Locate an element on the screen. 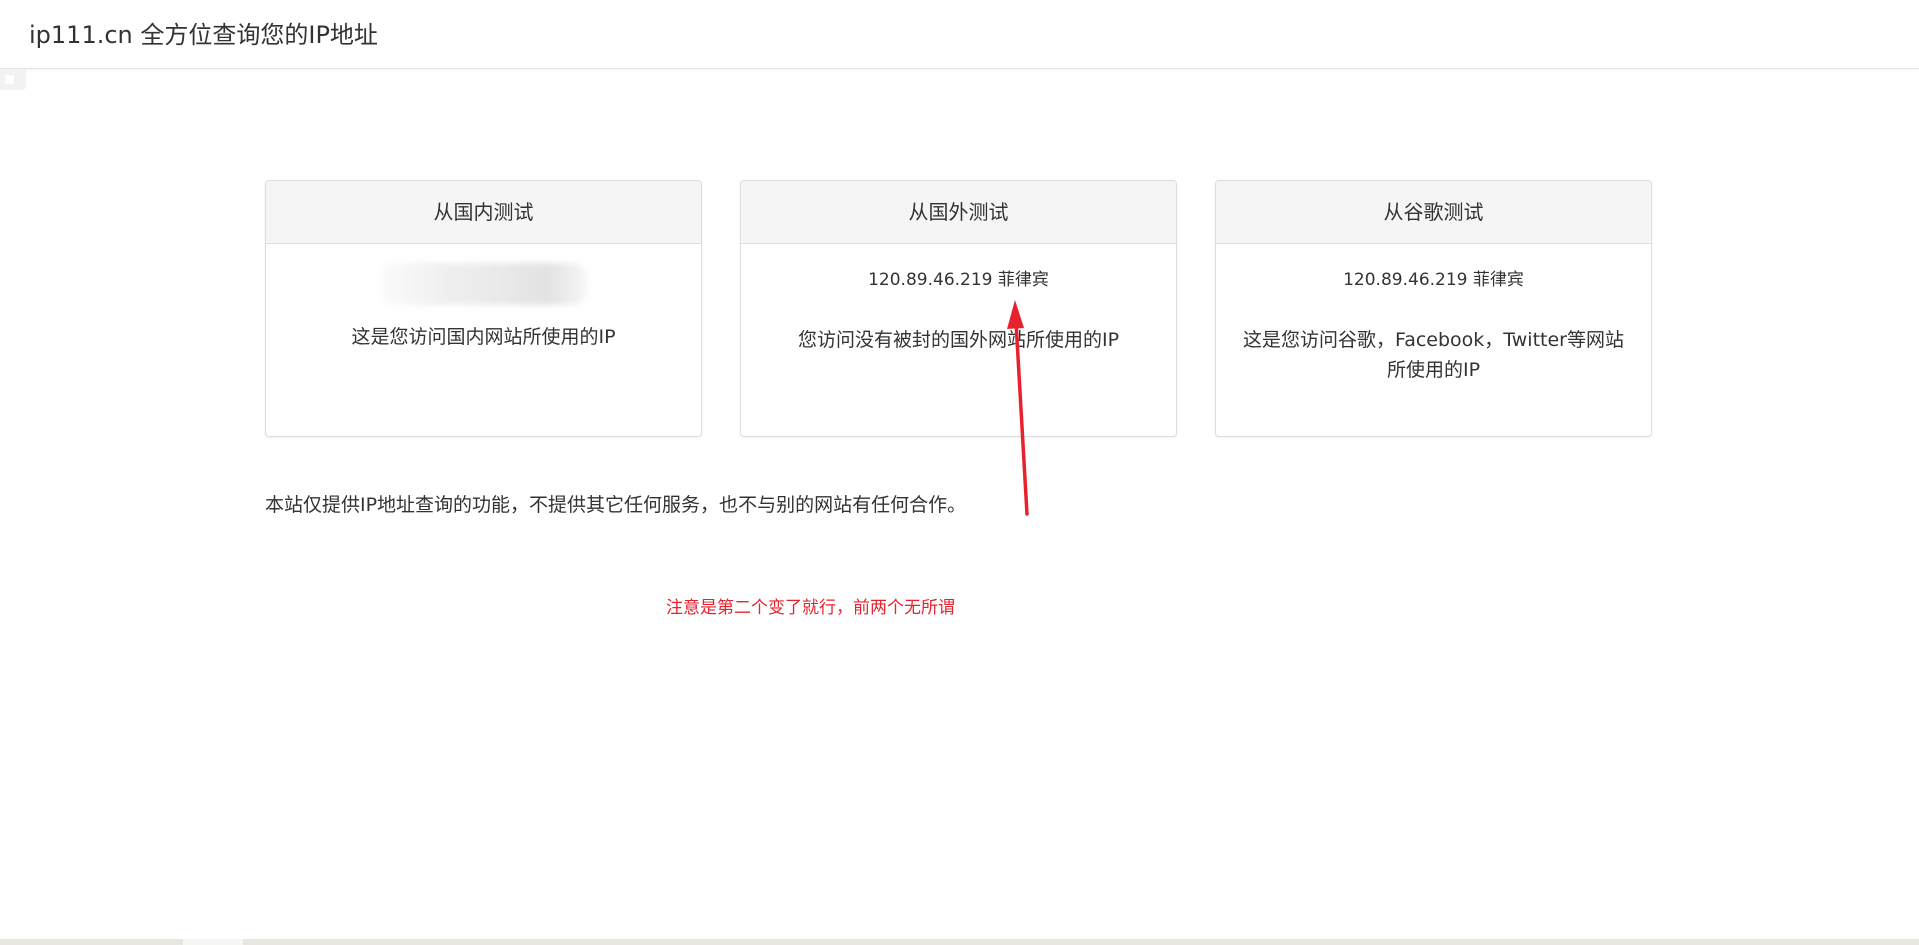 The width and height of the screenshot is (1919, 945). card-body-foreign: 120.89.46.219 菲律宾 您访问没有被封的国外网站所使用的IP is located at coordinates (958, 299).